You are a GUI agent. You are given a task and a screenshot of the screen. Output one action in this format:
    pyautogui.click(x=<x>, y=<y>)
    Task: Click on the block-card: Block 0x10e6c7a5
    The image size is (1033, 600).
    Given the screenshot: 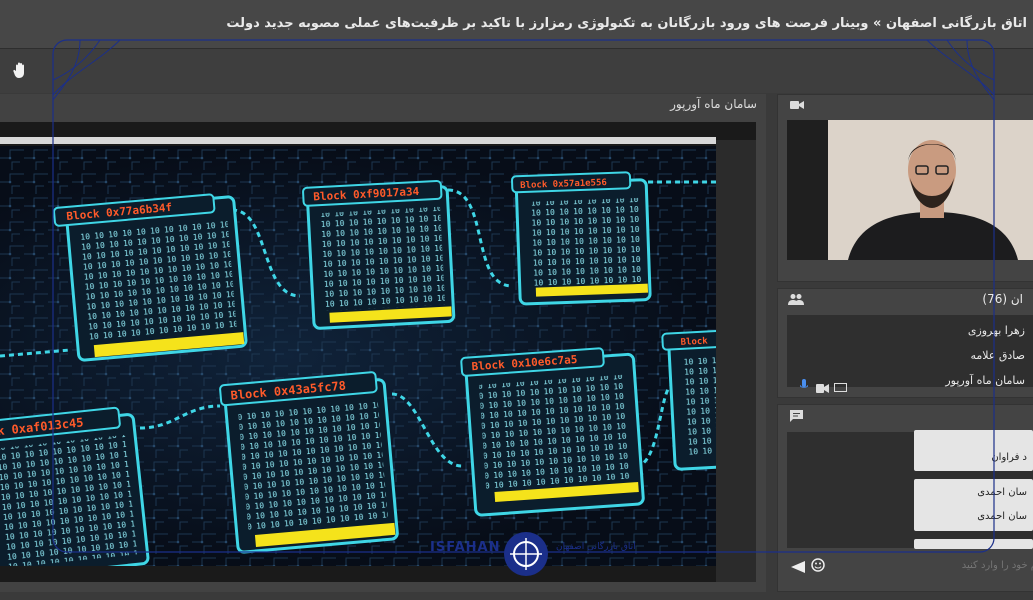 What is the action you would take?
    pyautogui.click(x=552, y=432)
    